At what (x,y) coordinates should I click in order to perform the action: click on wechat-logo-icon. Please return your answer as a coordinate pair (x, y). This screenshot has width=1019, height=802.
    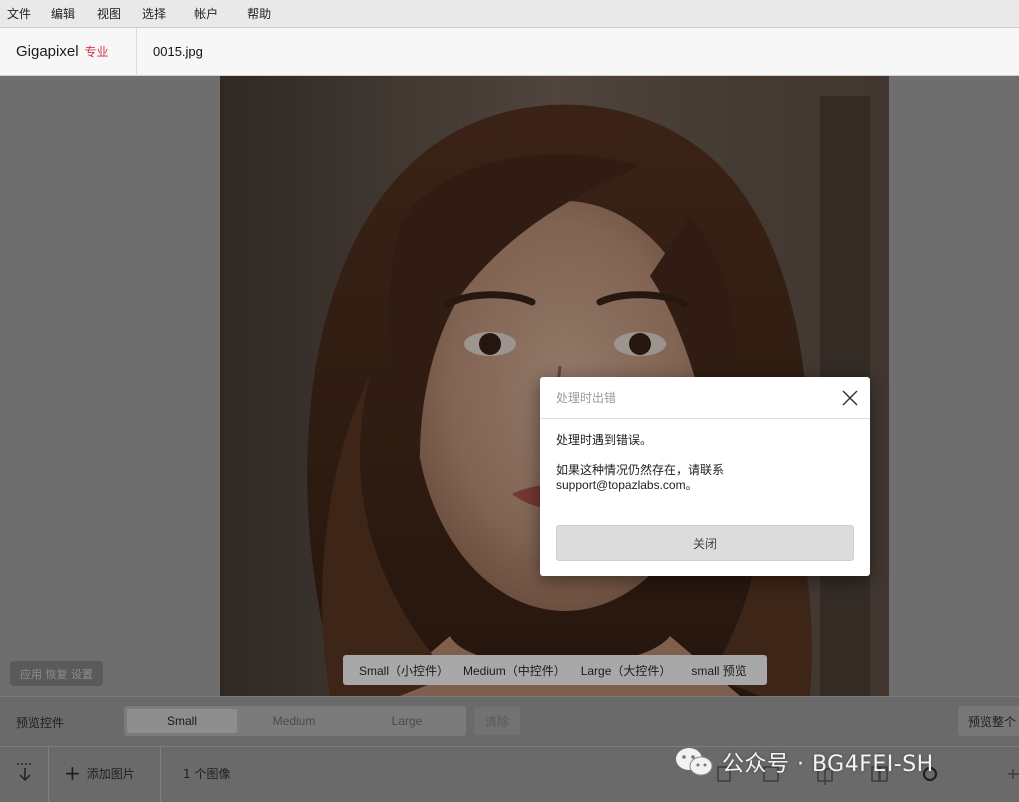
    Looking at the image, I should click on (694, 762).